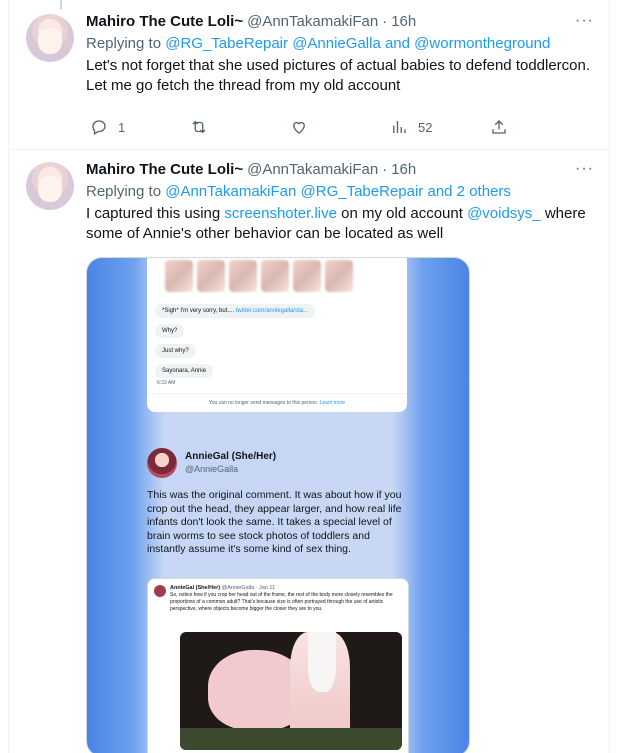  I want to click on share-button, so click(499, 127).